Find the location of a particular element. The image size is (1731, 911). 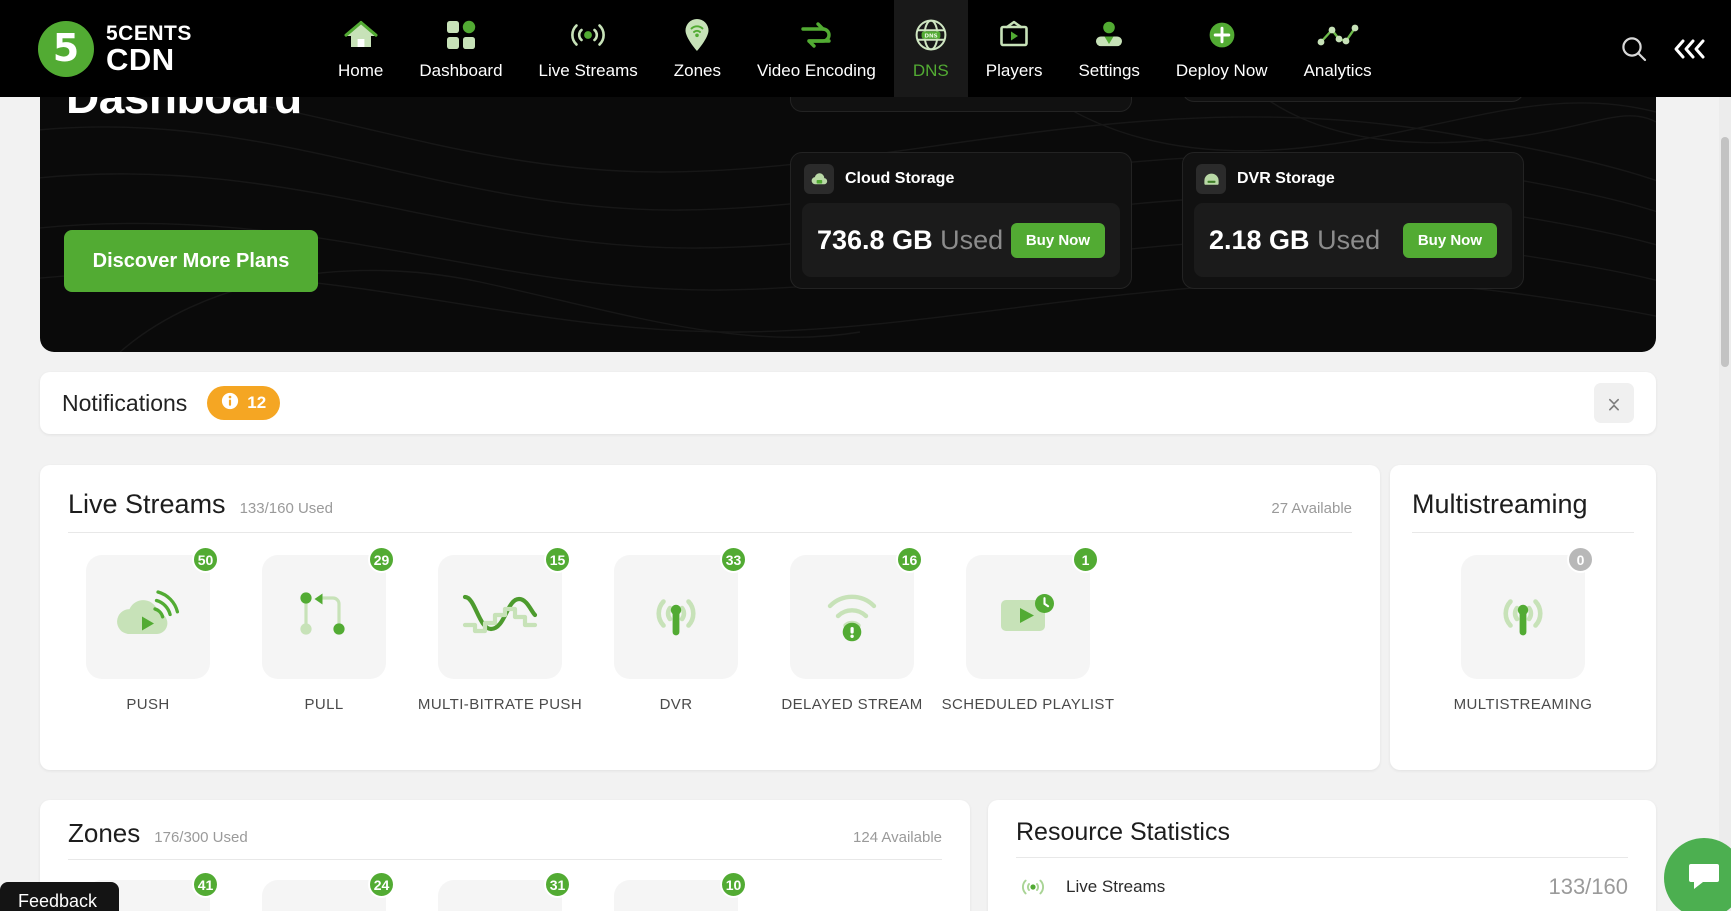

tile-count-badge: 29 is located at coordinates (381, 559).